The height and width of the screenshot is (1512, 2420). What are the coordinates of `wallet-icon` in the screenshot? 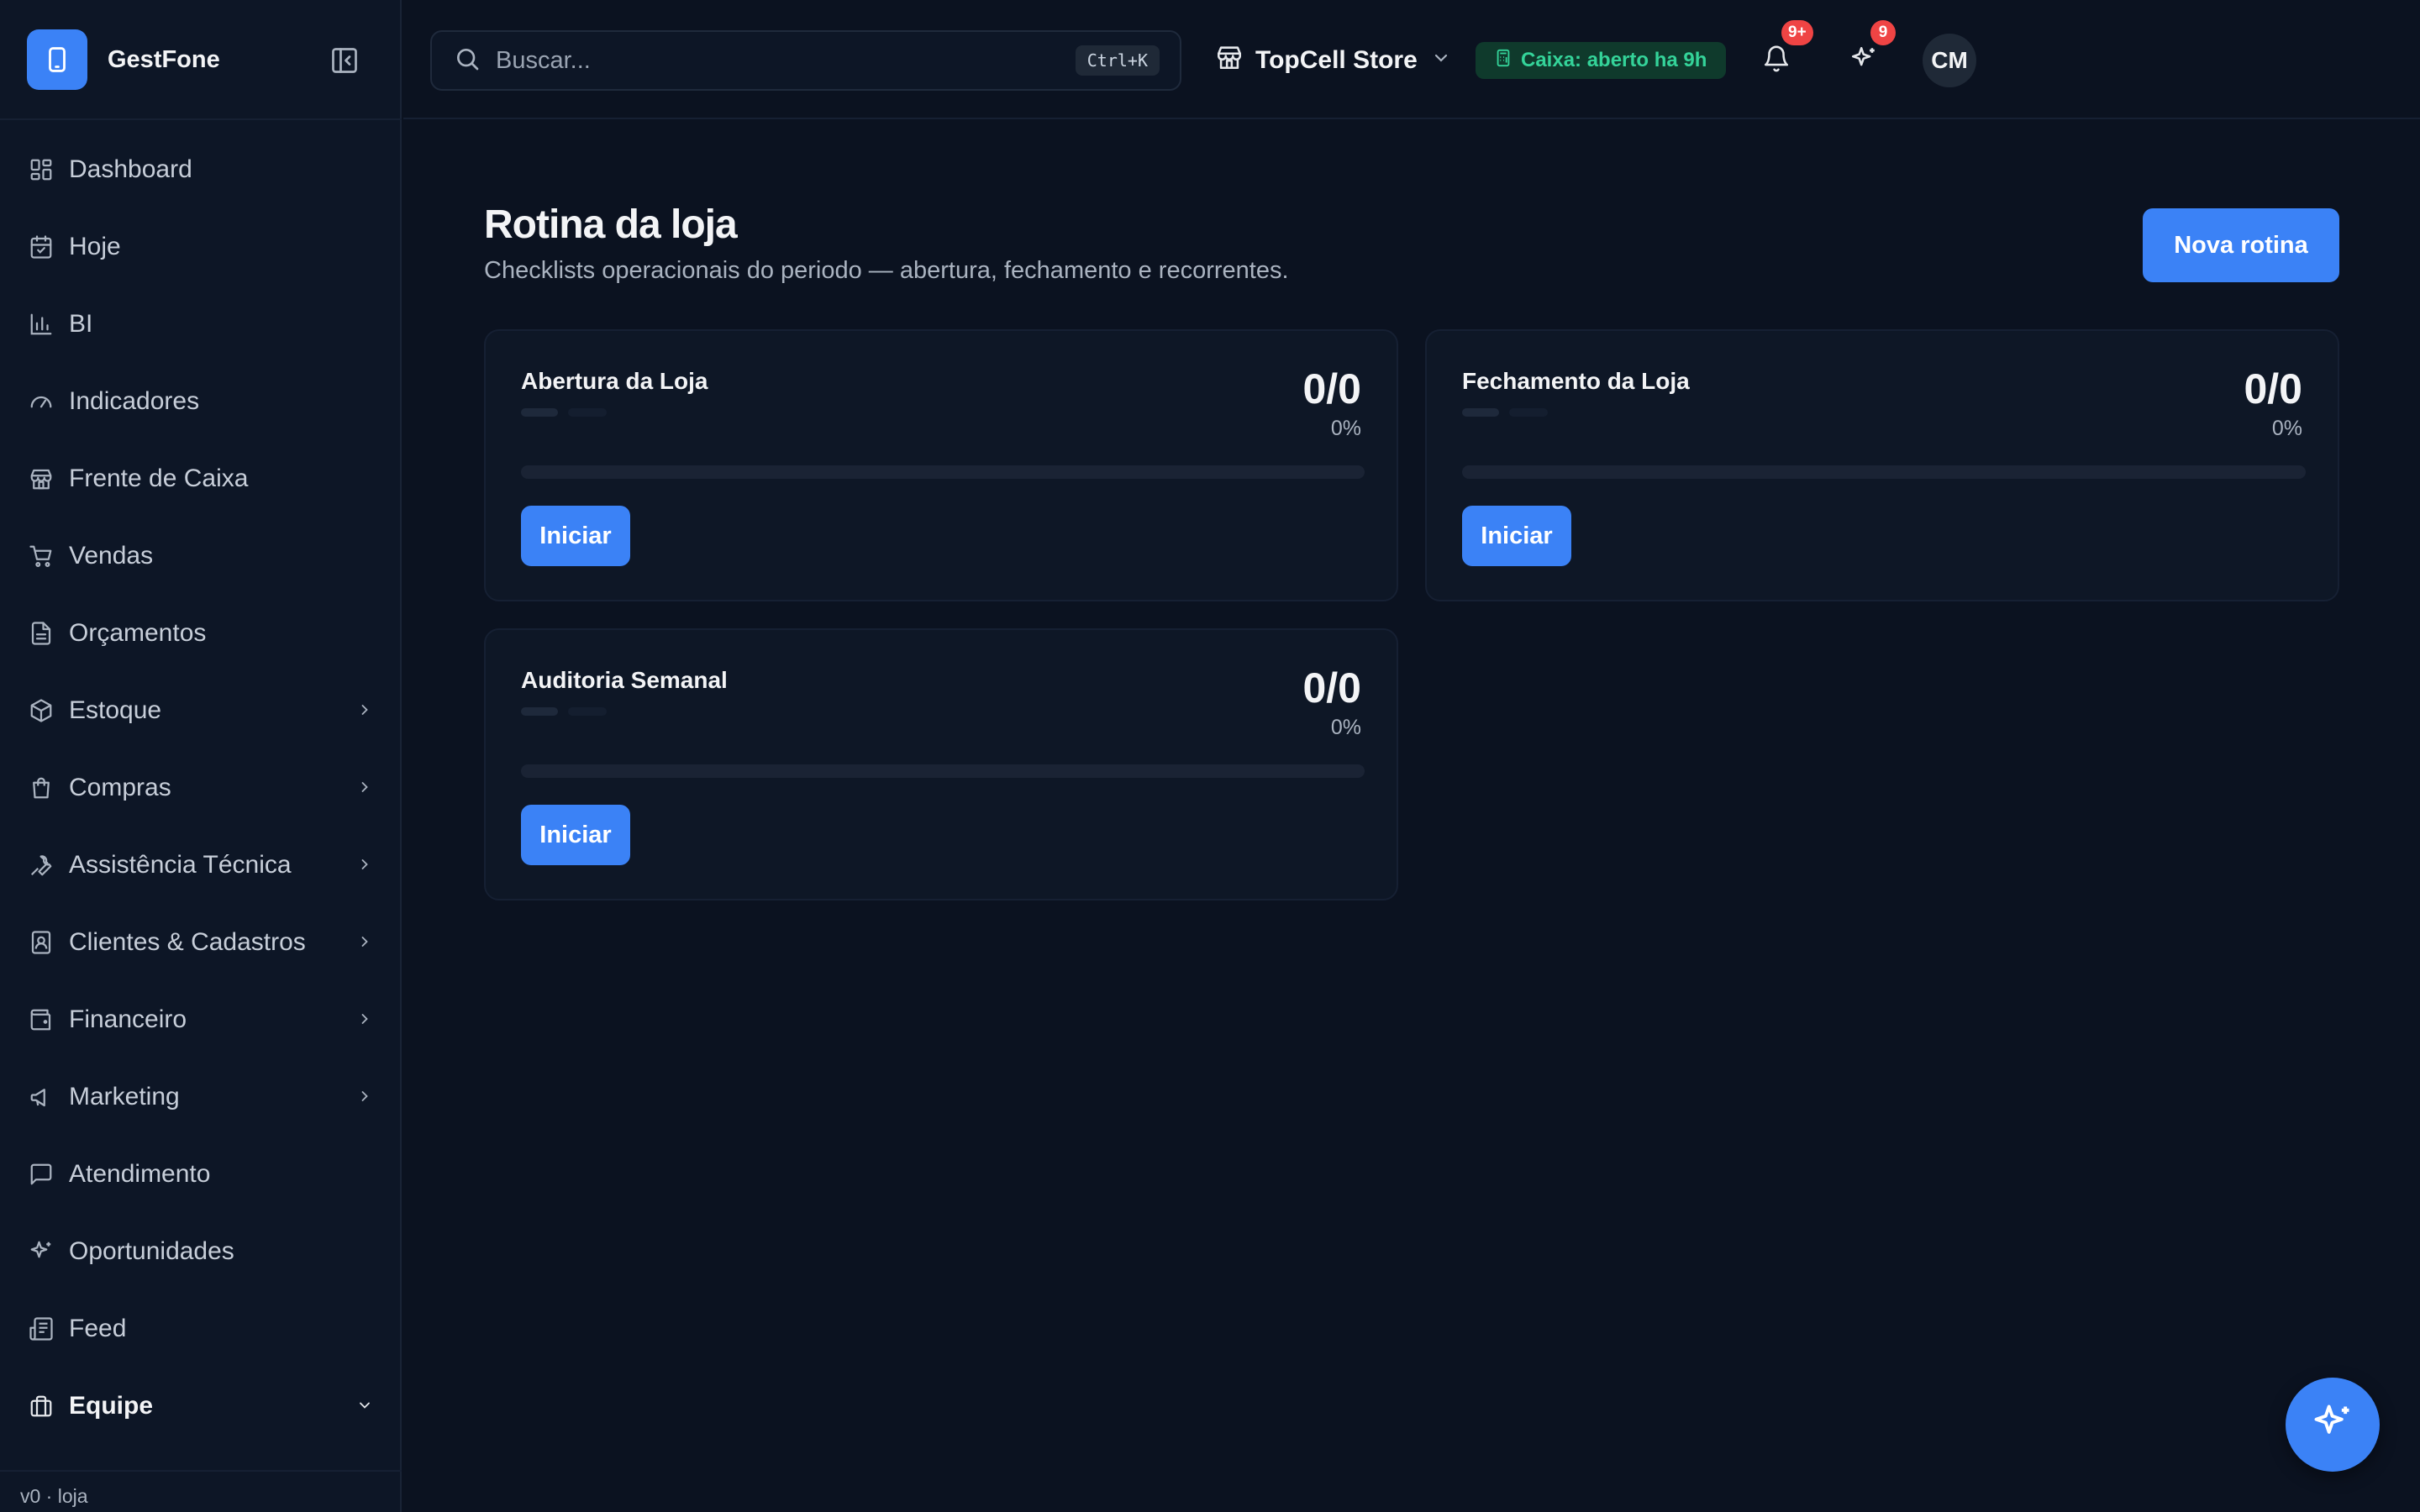 It's located at (41, 1019).